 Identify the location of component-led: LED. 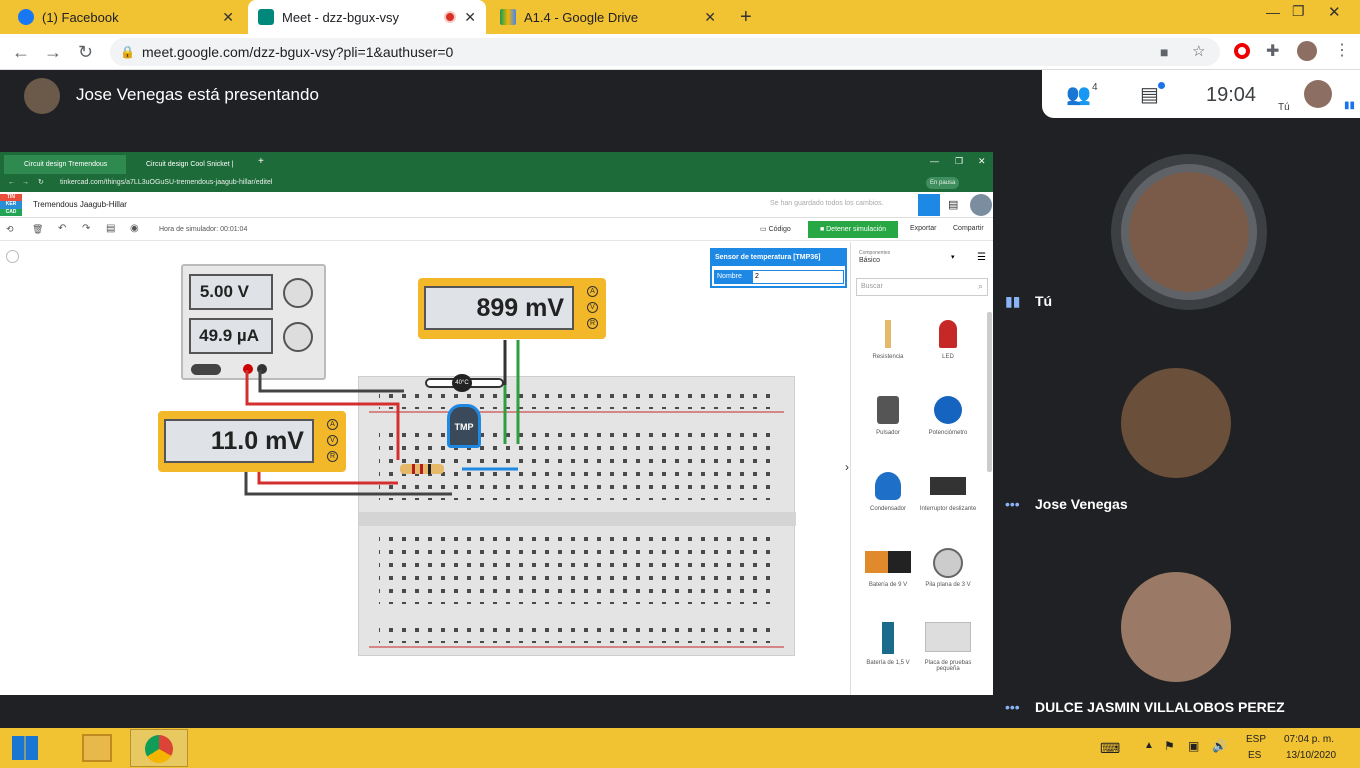
(948, 340).